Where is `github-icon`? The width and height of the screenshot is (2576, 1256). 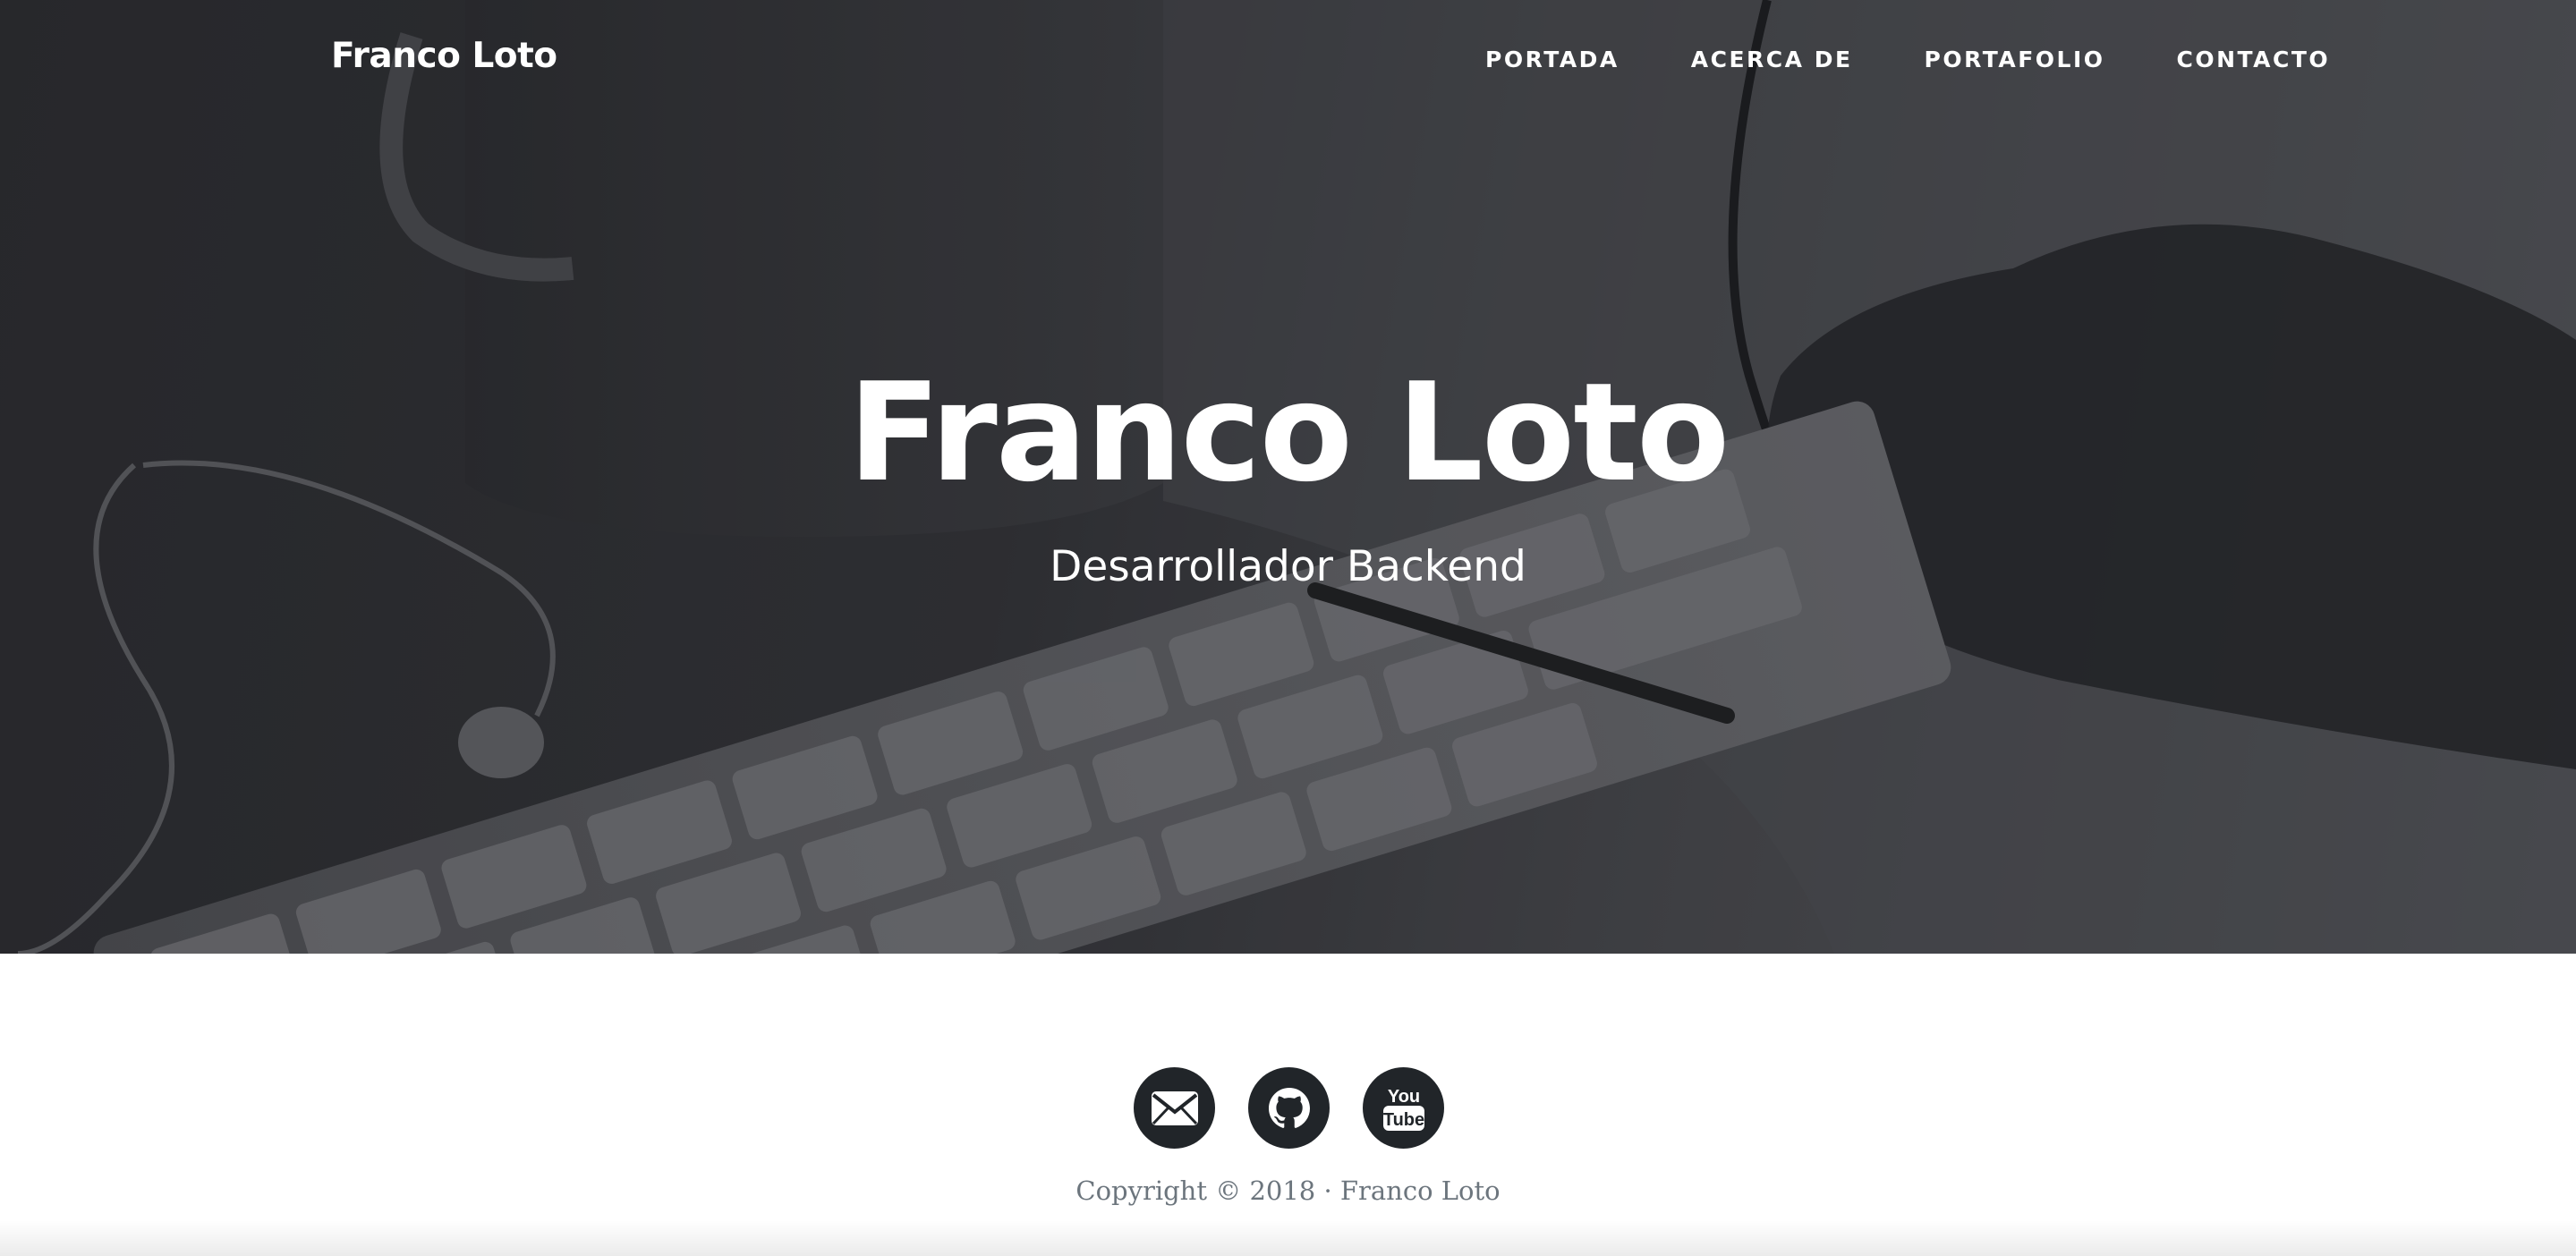 github-icon is located at coordinates (1289, 1107).